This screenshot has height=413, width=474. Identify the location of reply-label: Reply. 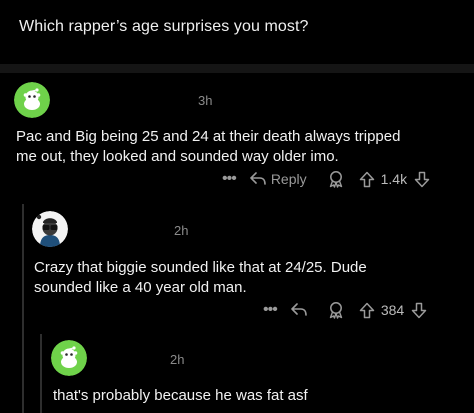
(288, 179).